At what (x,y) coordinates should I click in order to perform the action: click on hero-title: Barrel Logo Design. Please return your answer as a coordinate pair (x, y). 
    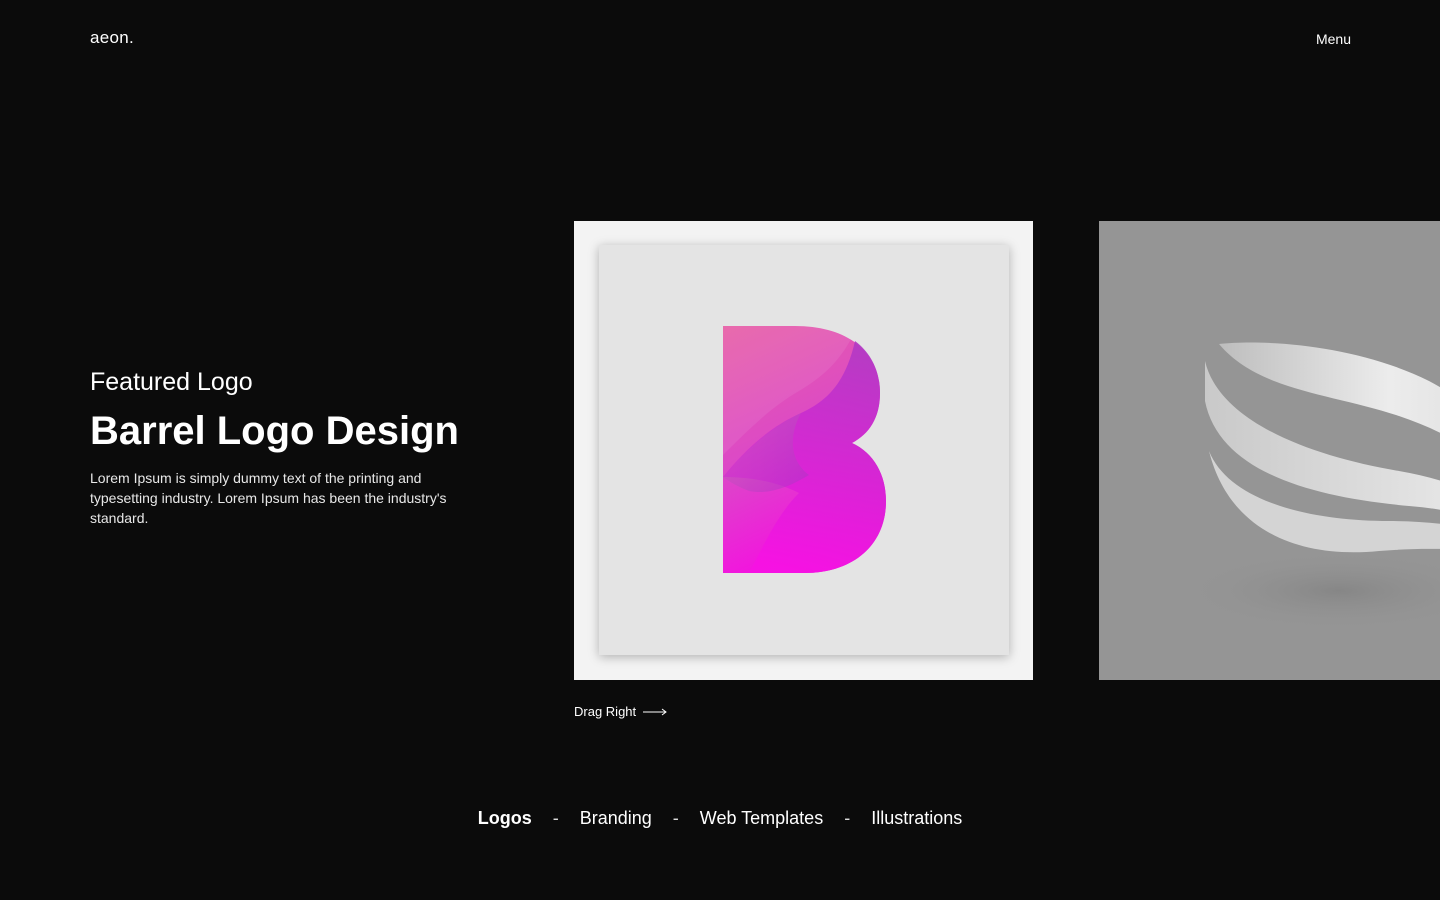
    Looking at the image, I should click on (274, 431).